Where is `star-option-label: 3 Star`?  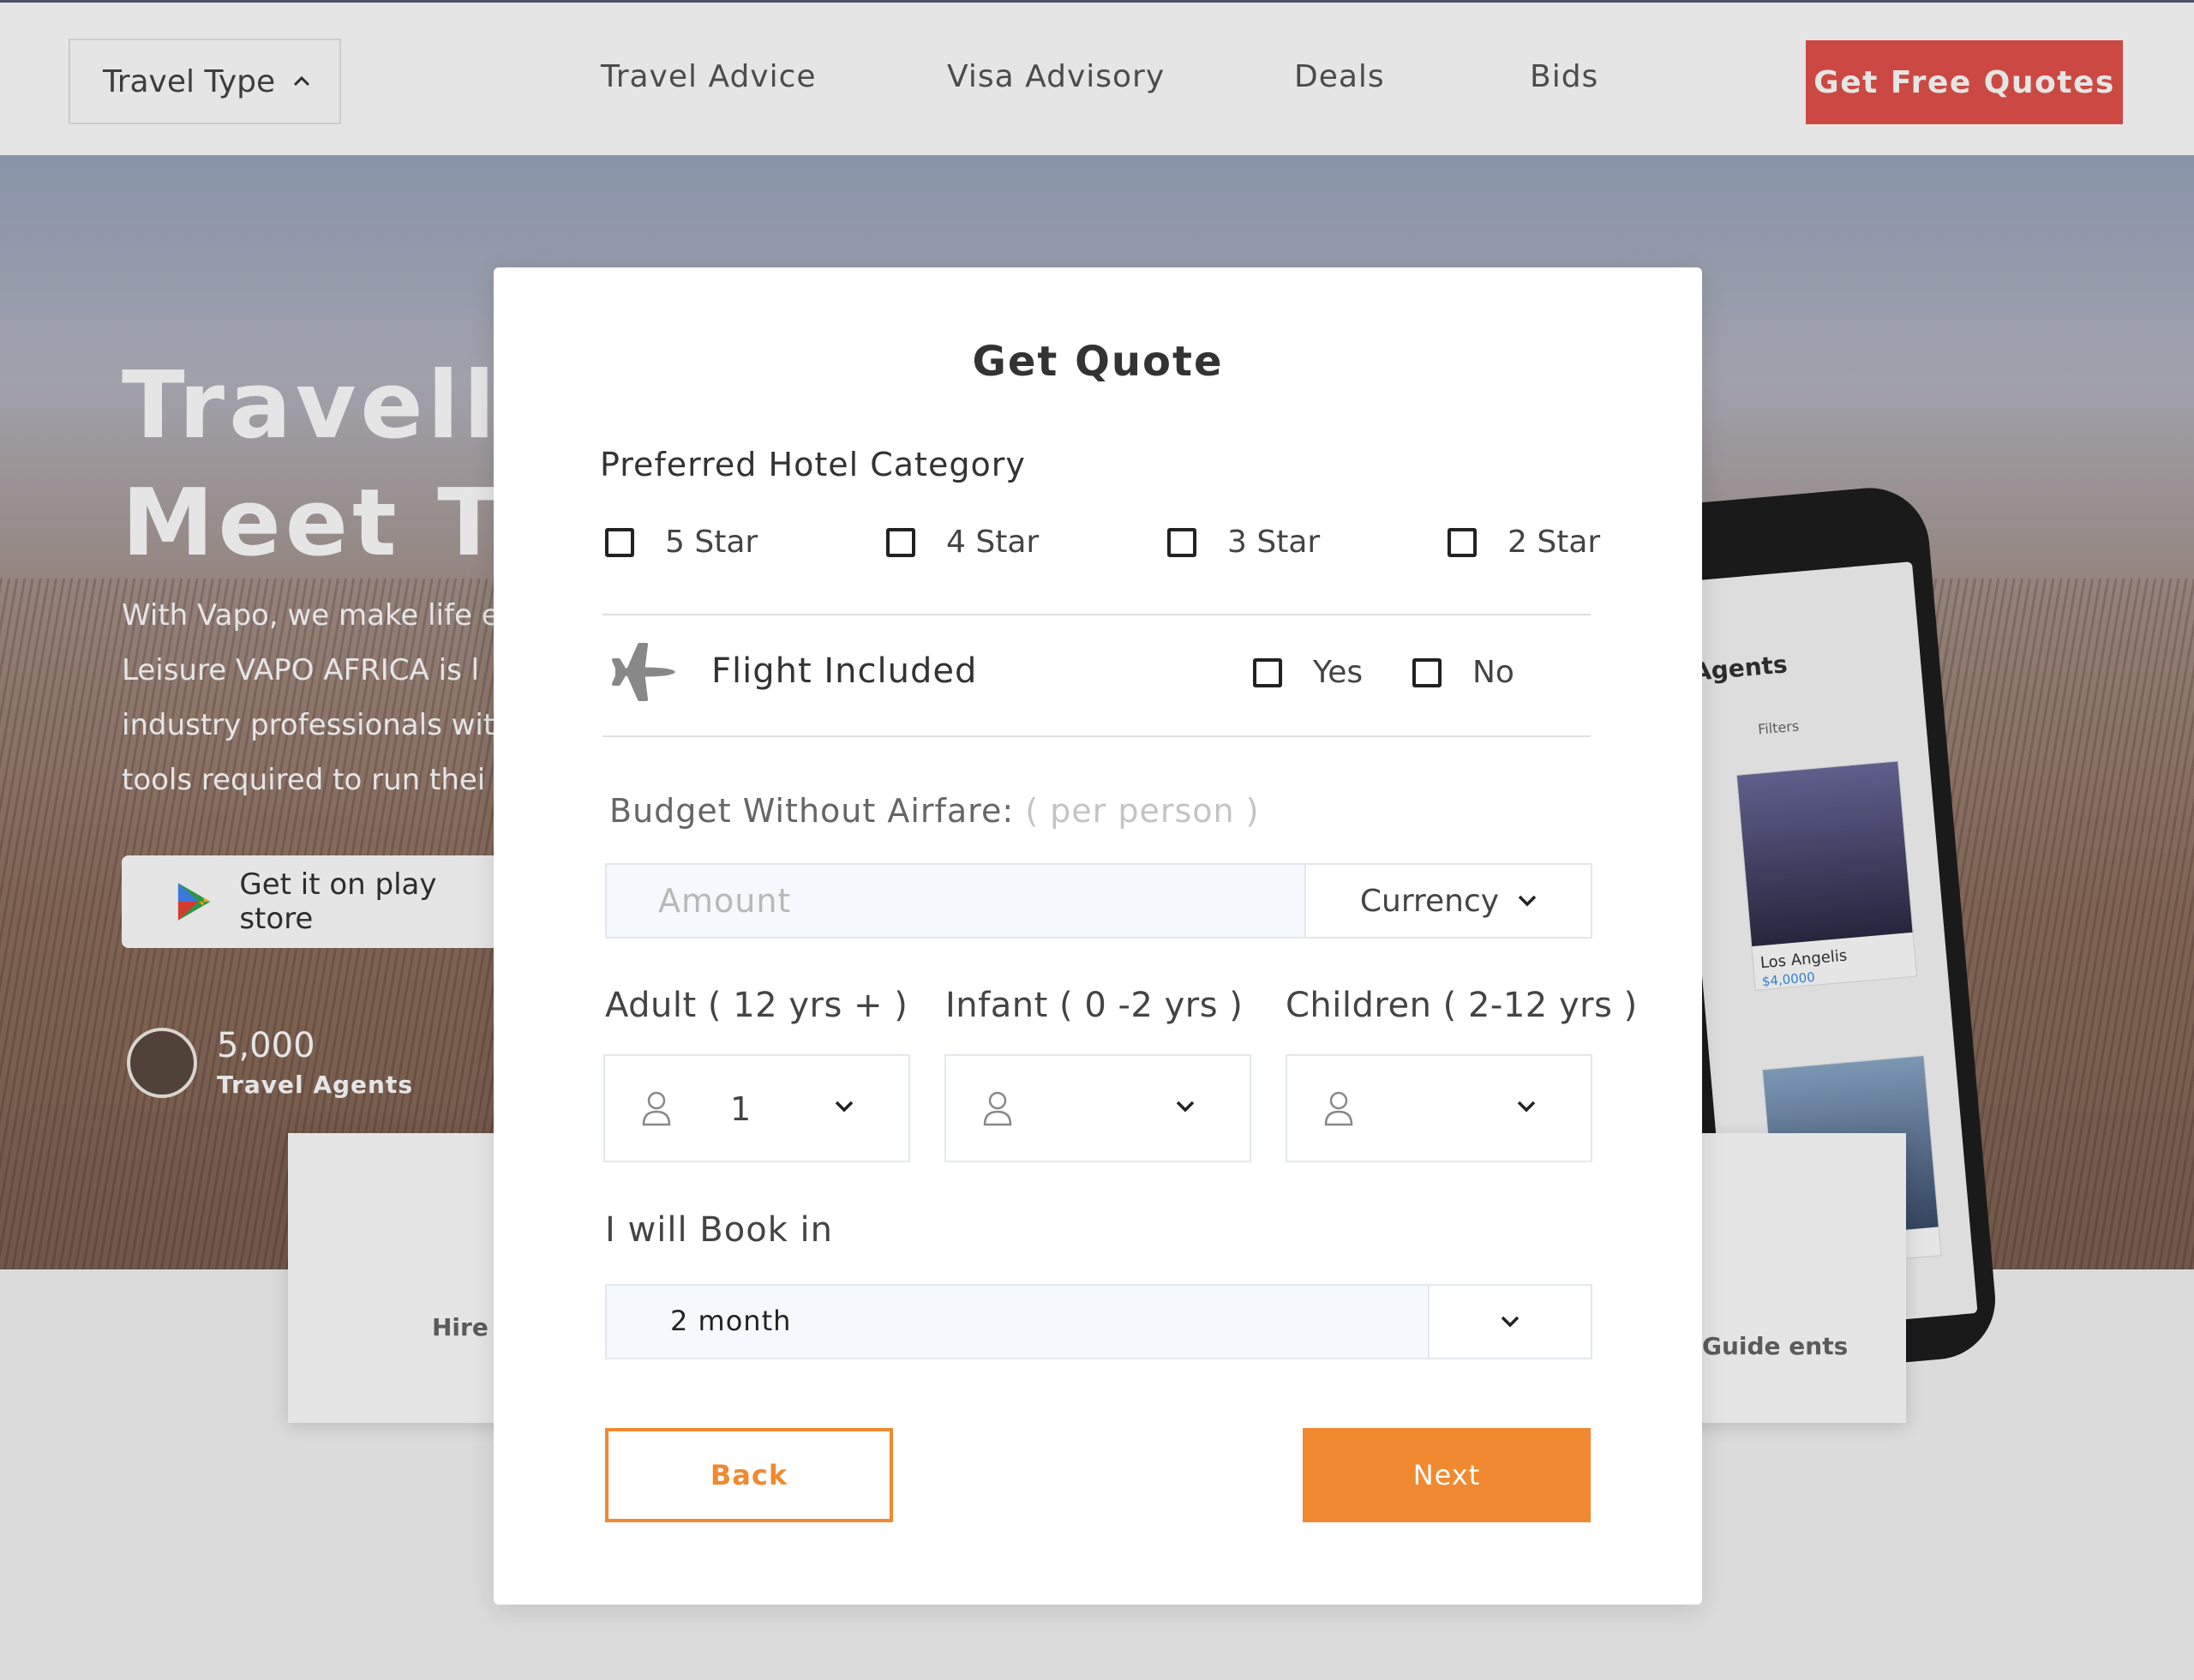 star-option-label: 3 Star is located at coordinates (1274, 542).